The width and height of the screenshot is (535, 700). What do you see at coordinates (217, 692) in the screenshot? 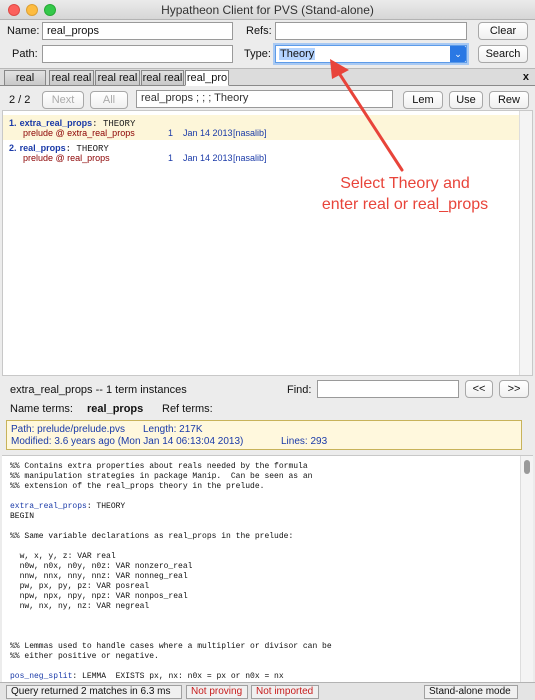
I see `status-proving: Not proving` at bounding box center [217, 692].